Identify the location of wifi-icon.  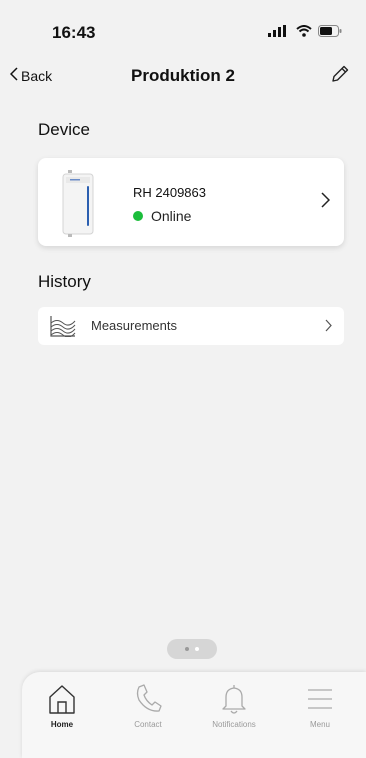
(304, 33).